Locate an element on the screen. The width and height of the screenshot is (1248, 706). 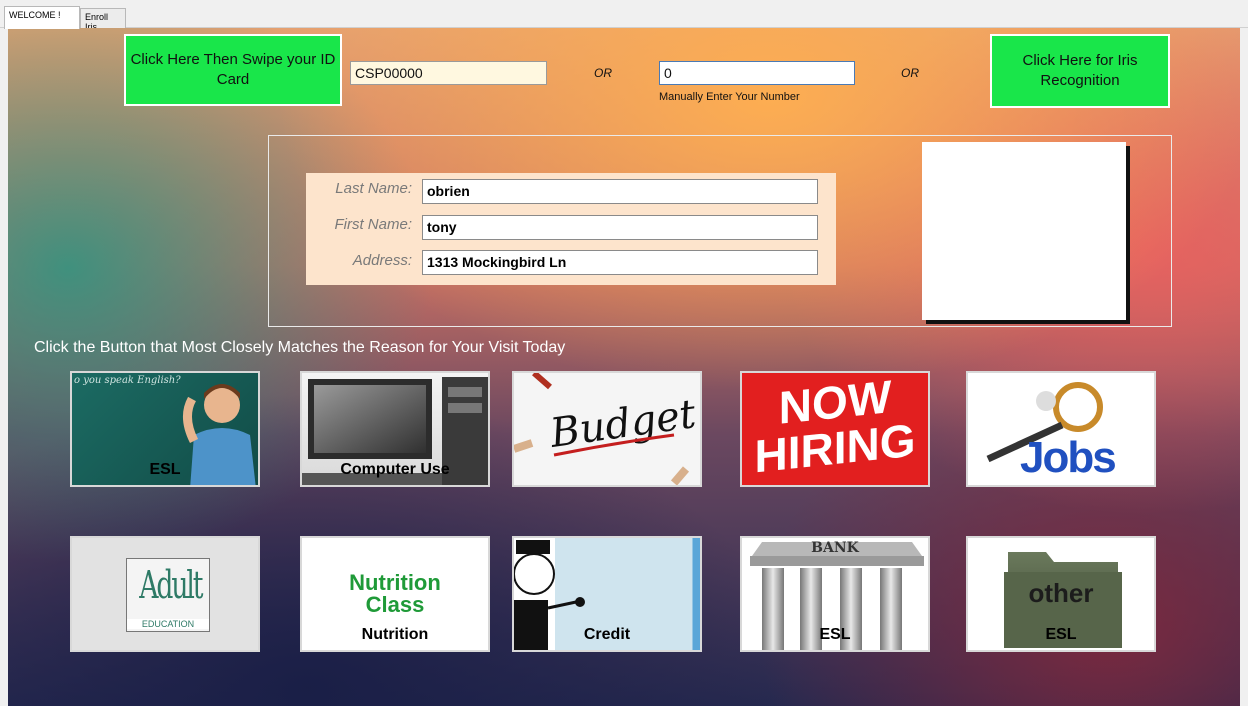
bank-text: BANK is located at coordinates (835, 548).